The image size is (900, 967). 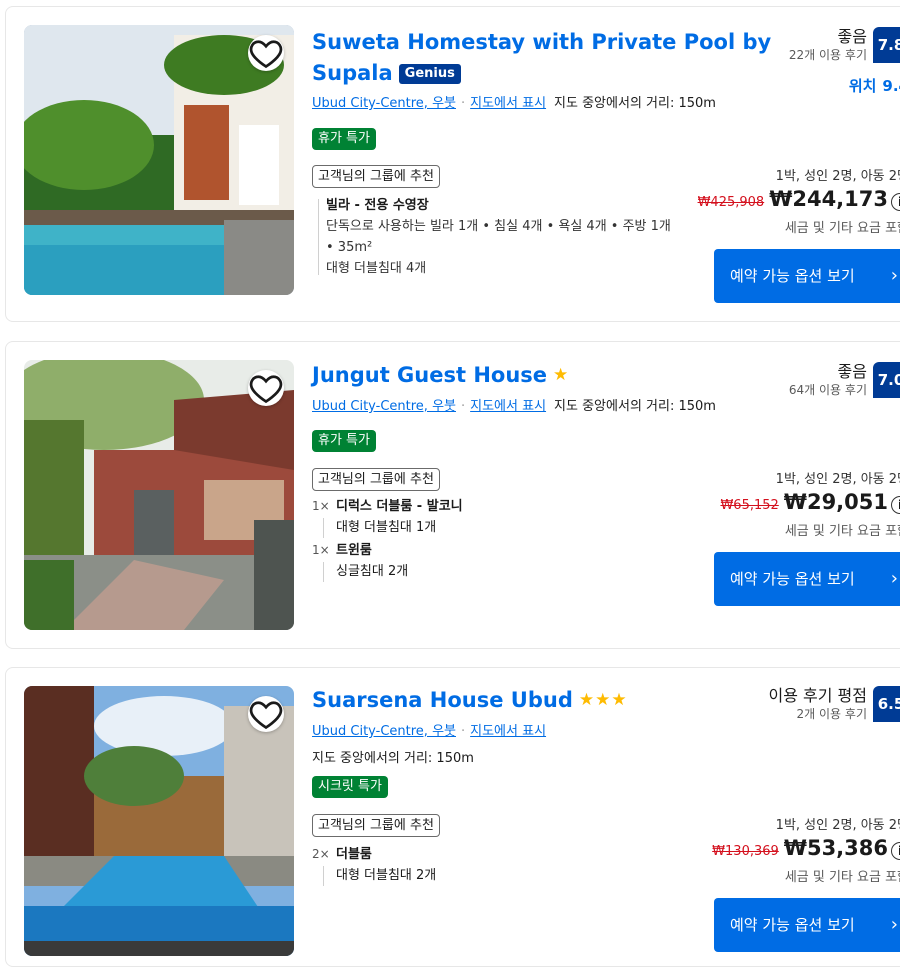 I want to click on score-badge: 7.0, so click(x=886, y=380).